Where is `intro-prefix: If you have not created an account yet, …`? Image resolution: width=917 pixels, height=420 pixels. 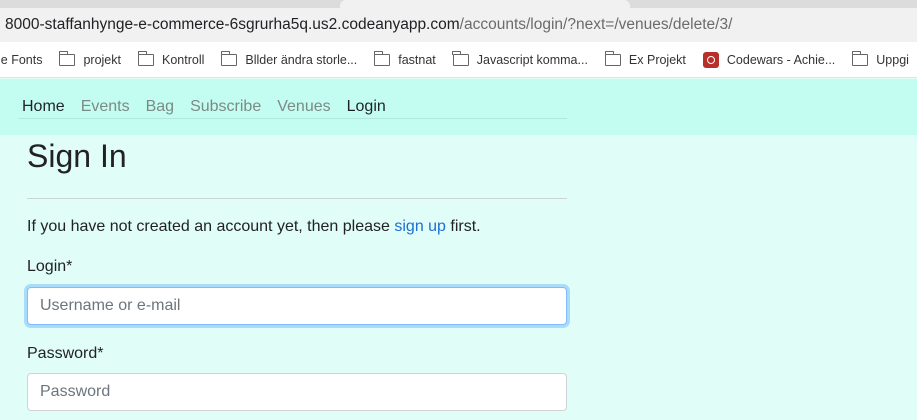
intro-prefix: If you have not created an account yet, … is located at coordinates (211, 226).